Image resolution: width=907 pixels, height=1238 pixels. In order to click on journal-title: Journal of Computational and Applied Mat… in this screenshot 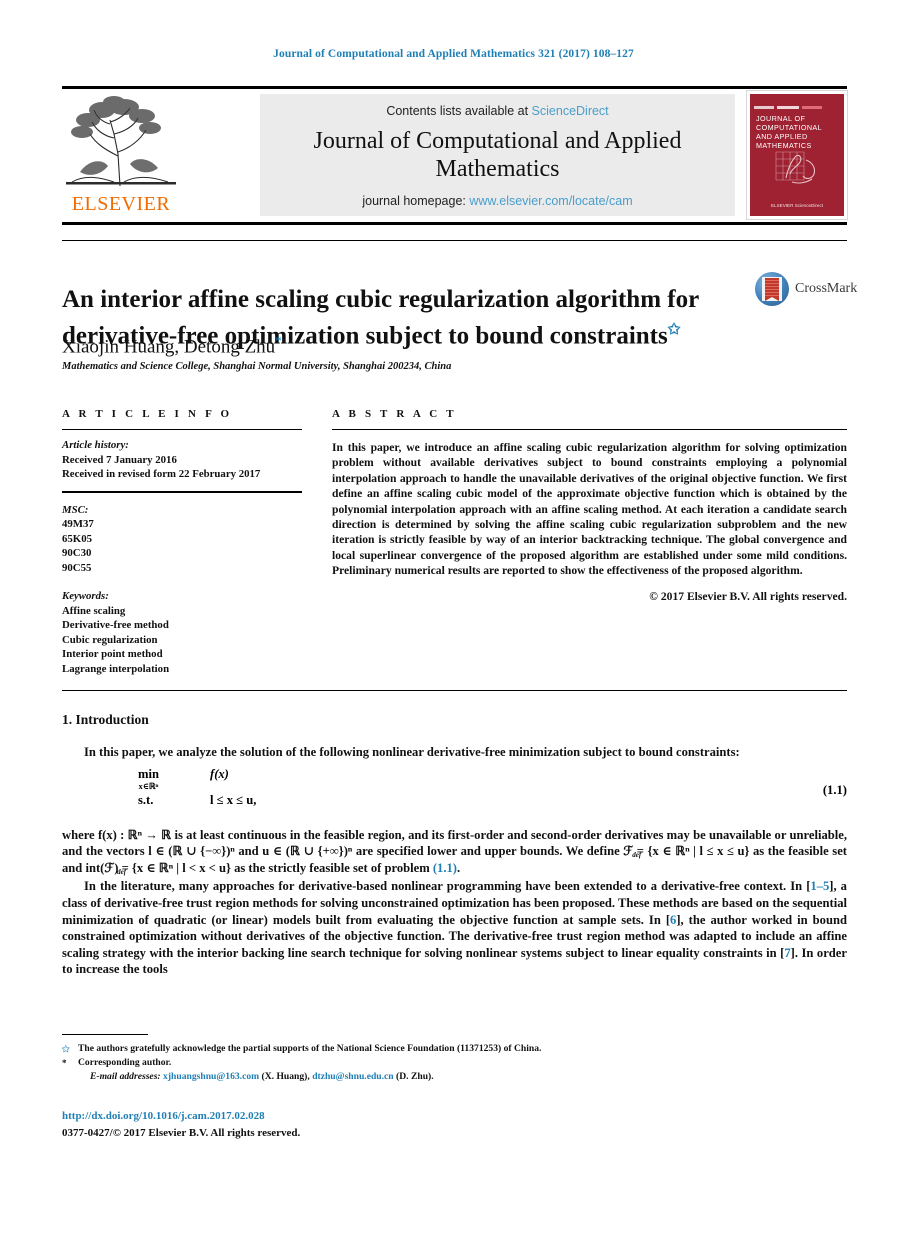, I will do `click(497, 155)`.